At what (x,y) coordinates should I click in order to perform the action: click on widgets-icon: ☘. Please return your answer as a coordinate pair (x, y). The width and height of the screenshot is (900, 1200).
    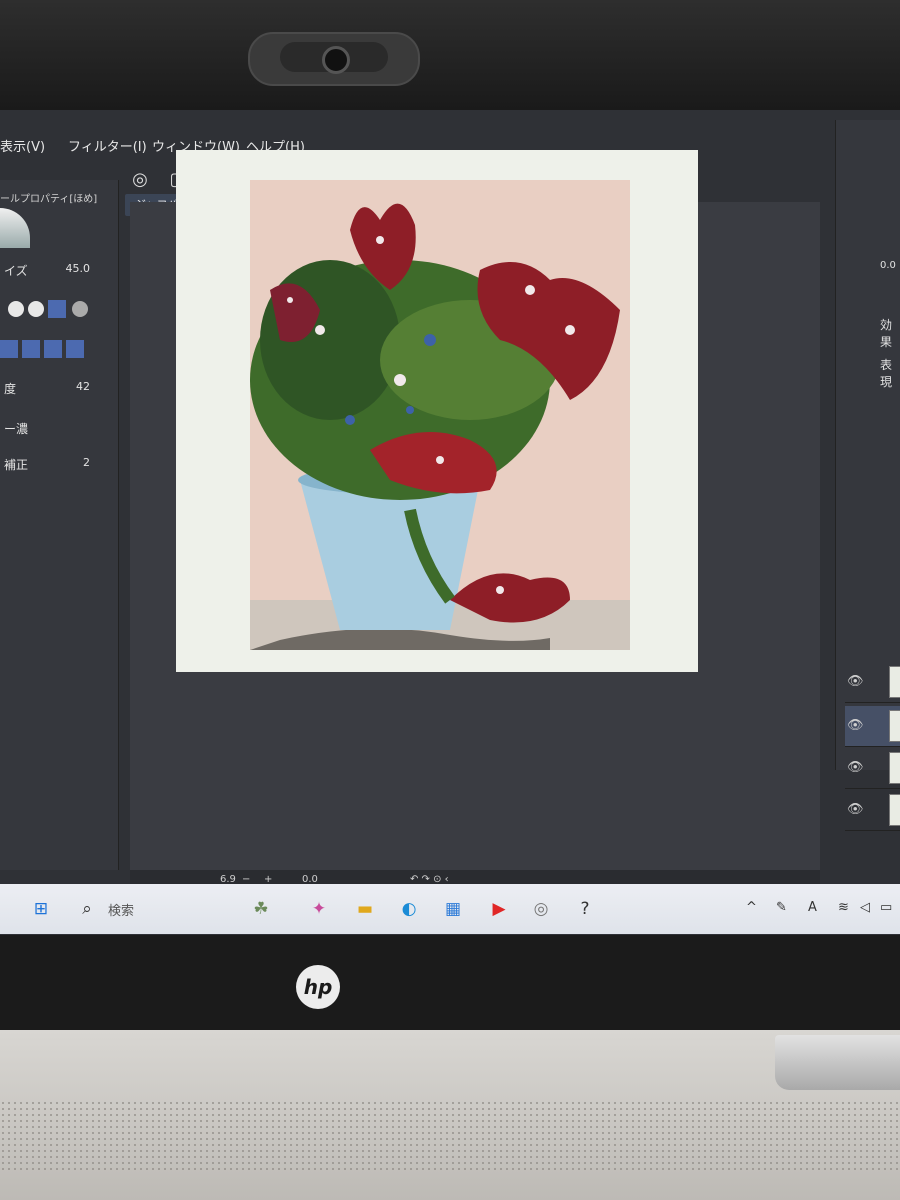
    Looking at the image, I should click on (261, 909).